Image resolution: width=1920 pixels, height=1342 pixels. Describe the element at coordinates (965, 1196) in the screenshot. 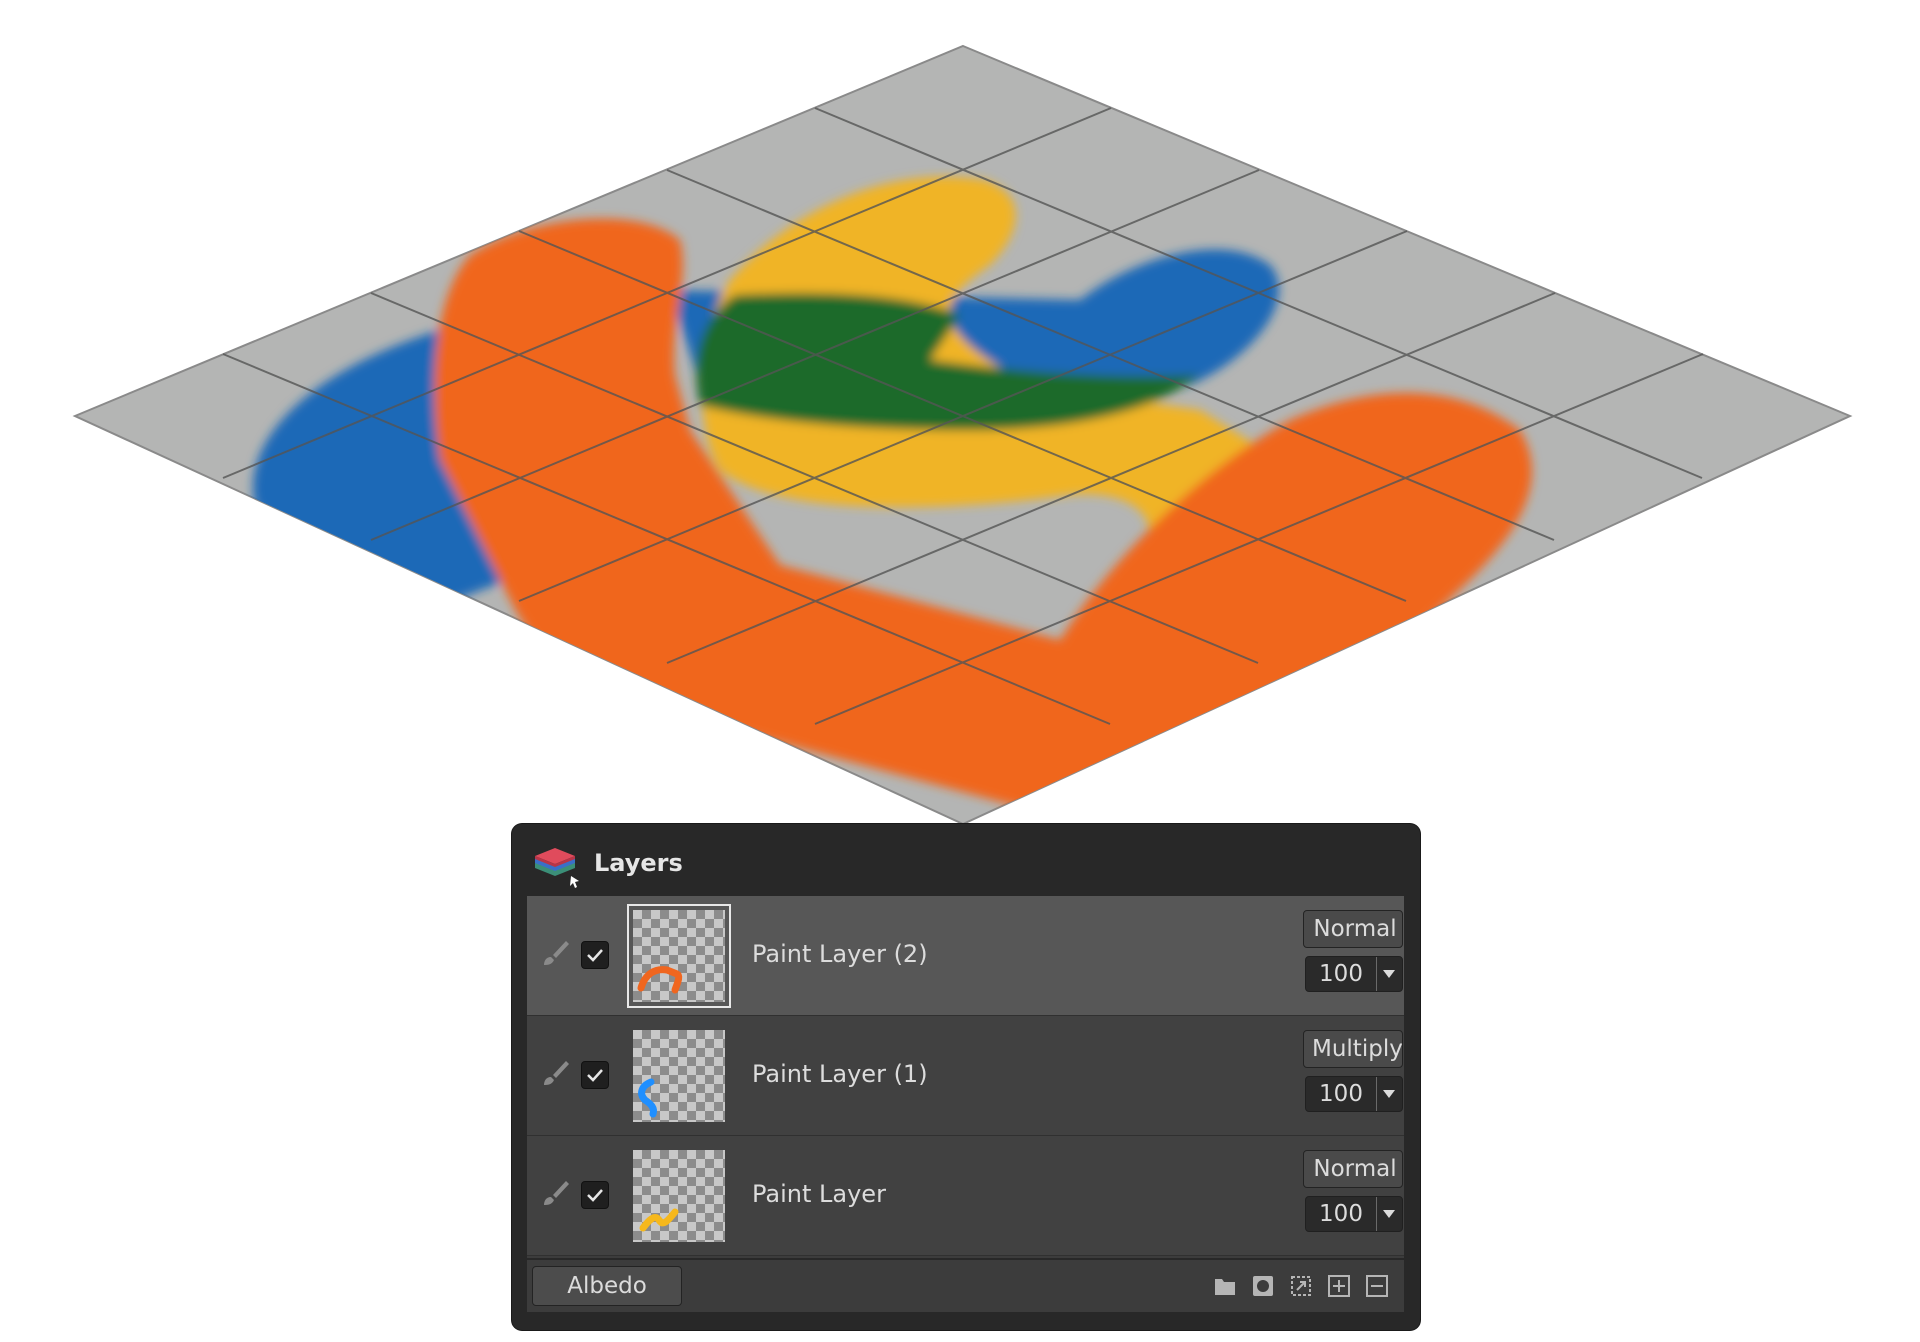

I see `layer-row: Paint Layer Normal 100` at that location.